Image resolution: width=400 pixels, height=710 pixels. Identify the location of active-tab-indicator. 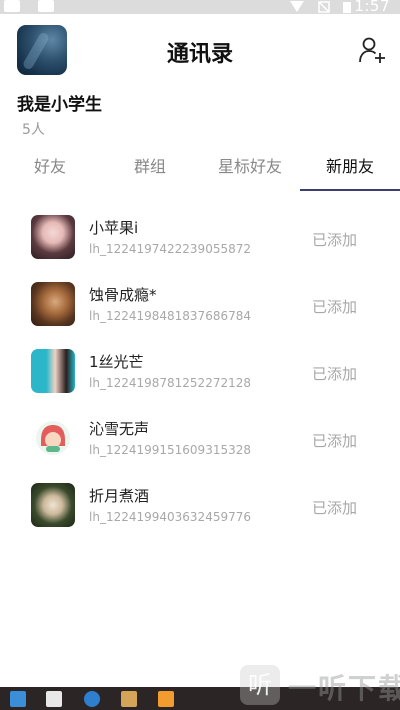
(350, 190).